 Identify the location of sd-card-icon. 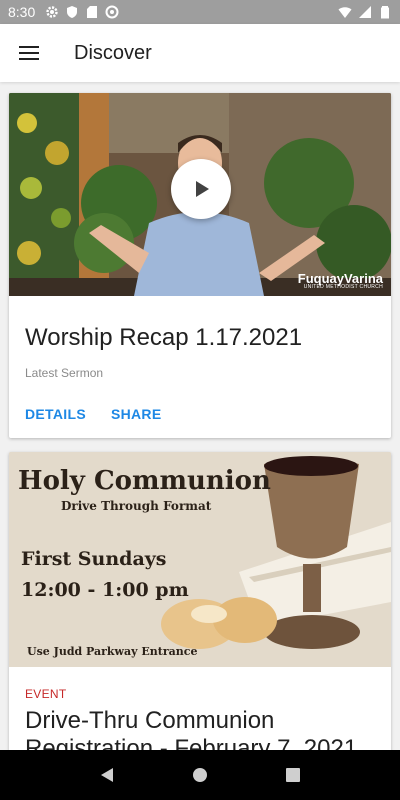
(92, 12).